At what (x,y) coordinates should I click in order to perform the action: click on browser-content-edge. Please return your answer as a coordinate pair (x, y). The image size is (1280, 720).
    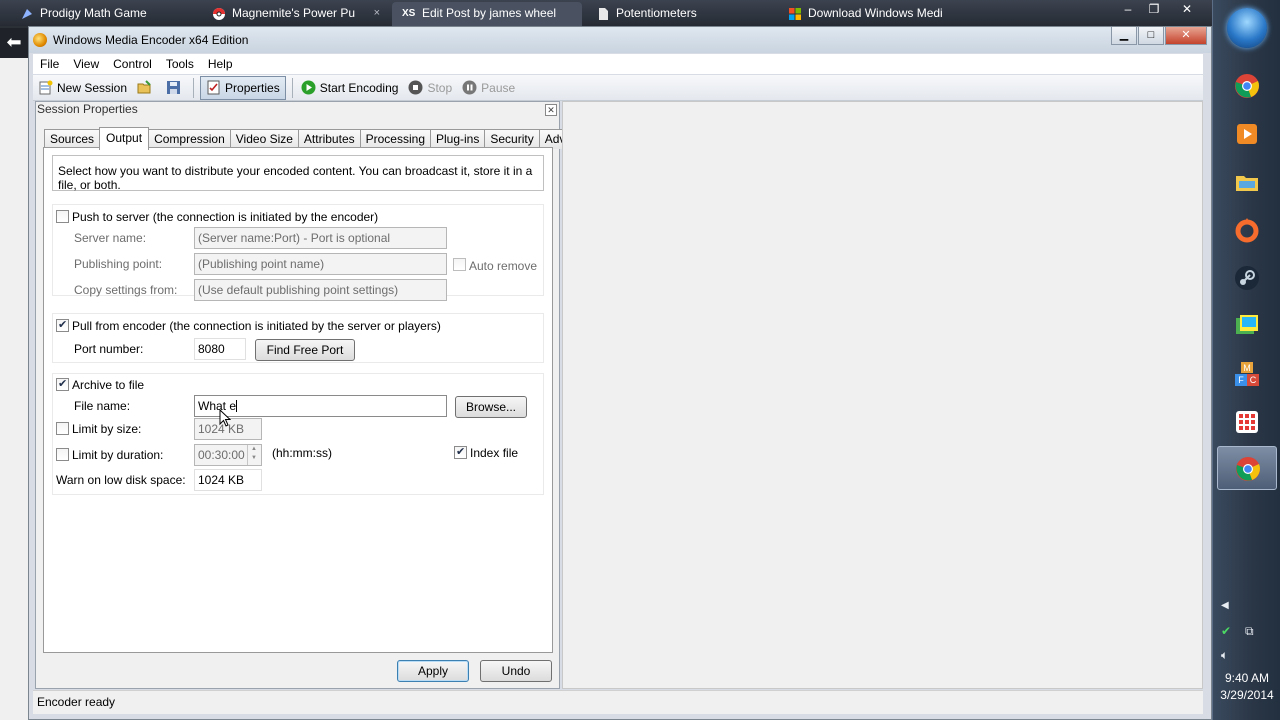
    Looking at the image, I should click on (14, 389).